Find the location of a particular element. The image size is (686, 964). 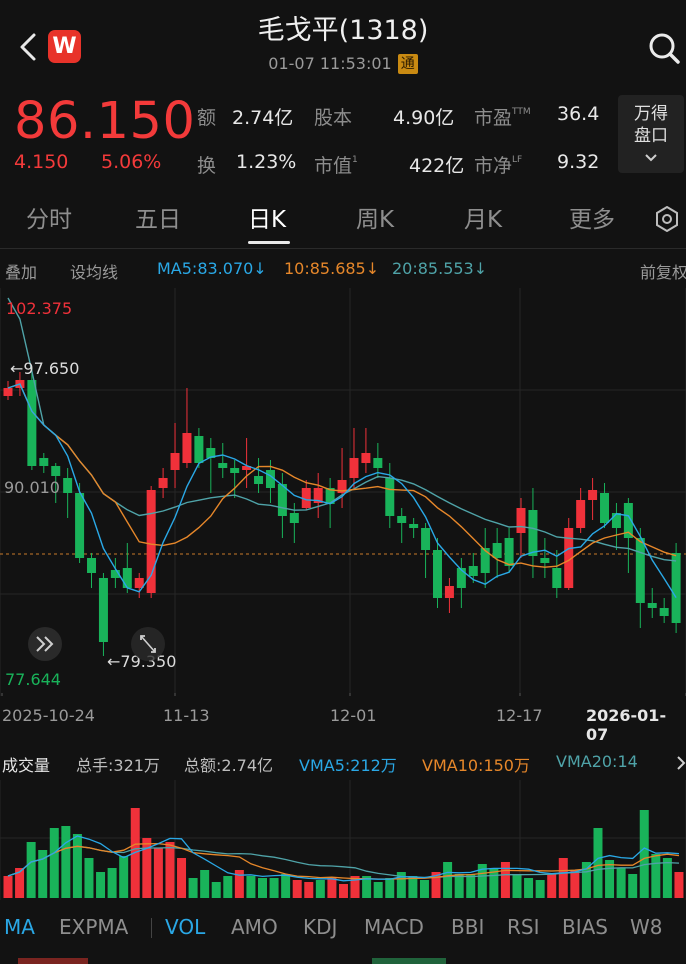

date-label: 12-01 is located at coordinates (353, 715).